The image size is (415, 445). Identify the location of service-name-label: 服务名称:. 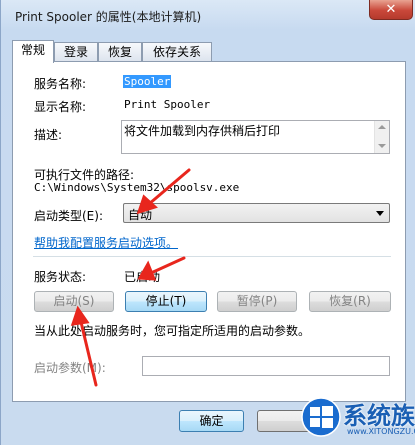
(60, 84).